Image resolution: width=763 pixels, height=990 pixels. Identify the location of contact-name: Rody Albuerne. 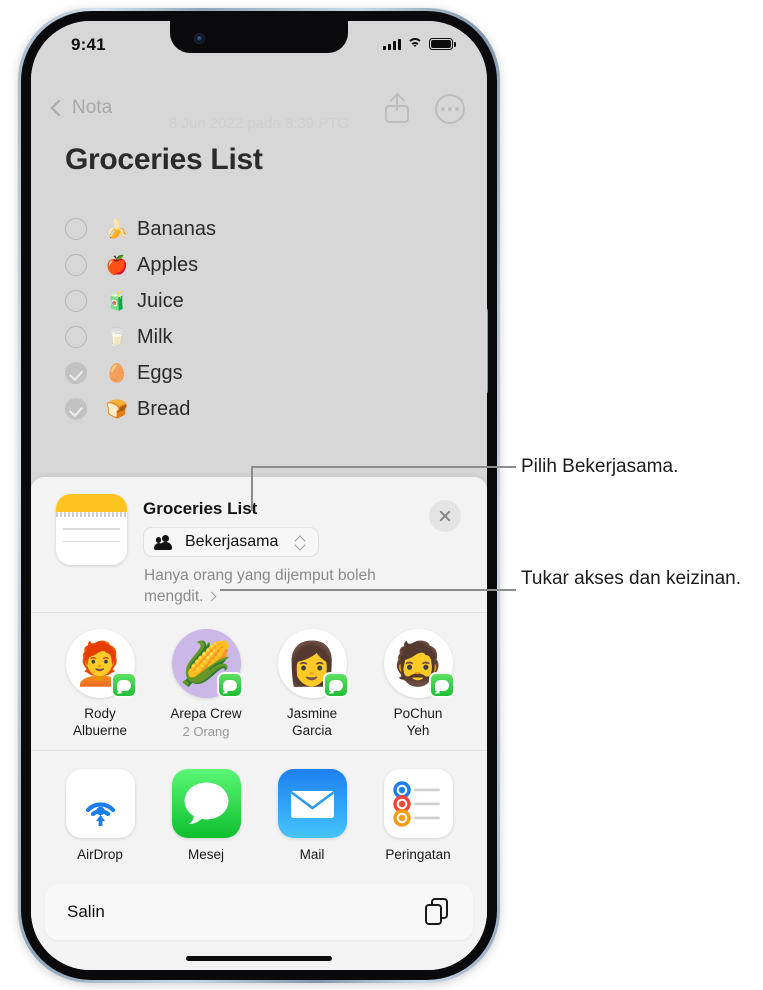
(100, 722).